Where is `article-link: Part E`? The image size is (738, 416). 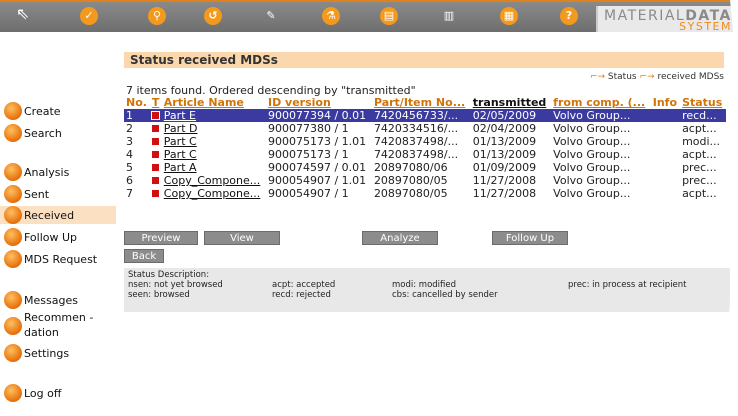 article-link: Part E is located at coordinates (180, 115).